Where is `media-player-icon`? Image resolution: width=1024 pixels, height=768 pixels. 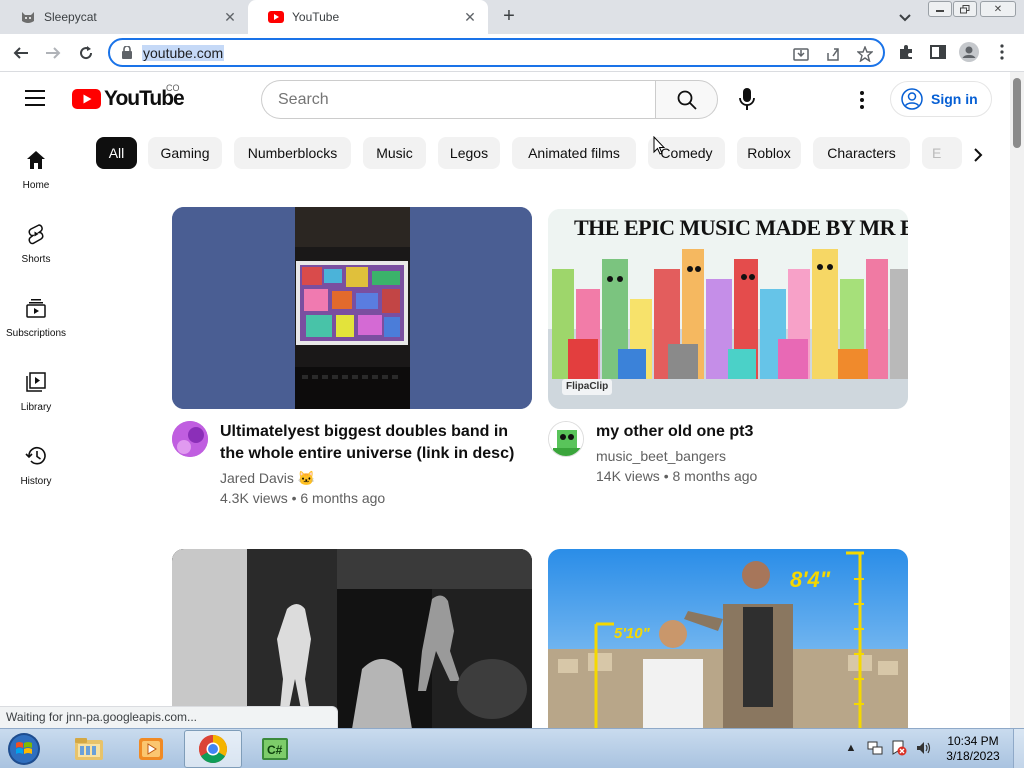 media-player-icon is located at coordinates (151, 749).